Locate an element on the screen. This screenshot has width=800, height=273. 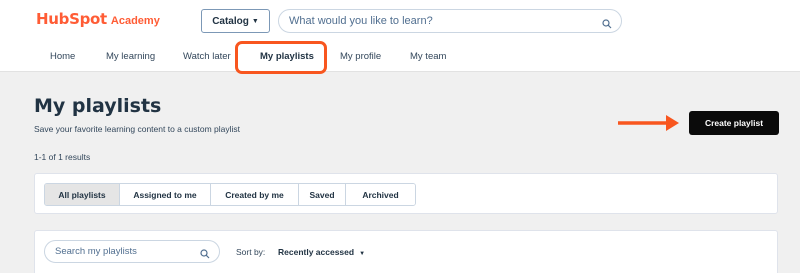
sort-dropdown: Recently accessed ▼ is located at coordinates (321, 252).